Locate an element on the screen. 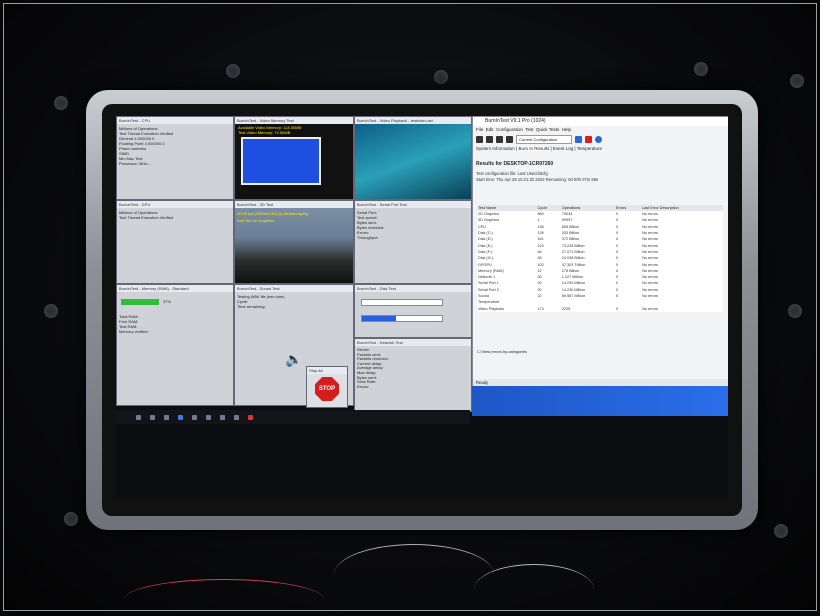 The image size is (820, 616). stop-button: STOP is located at coordinates (327, 389).